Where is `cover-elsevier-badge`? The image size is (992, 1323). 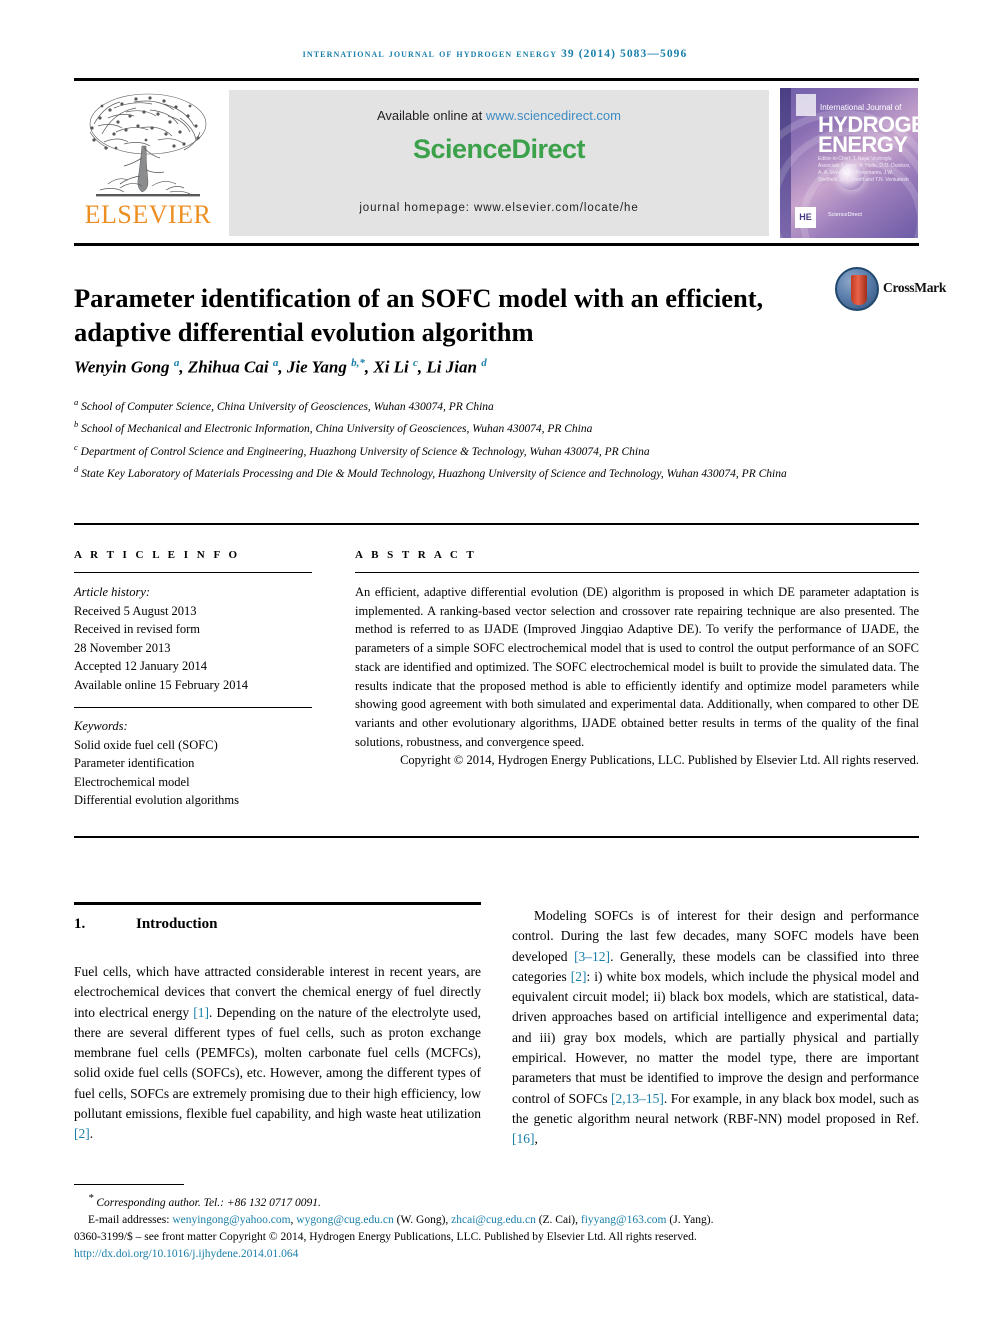 cover-elsevier-badge is located at coordinates (806, 105).